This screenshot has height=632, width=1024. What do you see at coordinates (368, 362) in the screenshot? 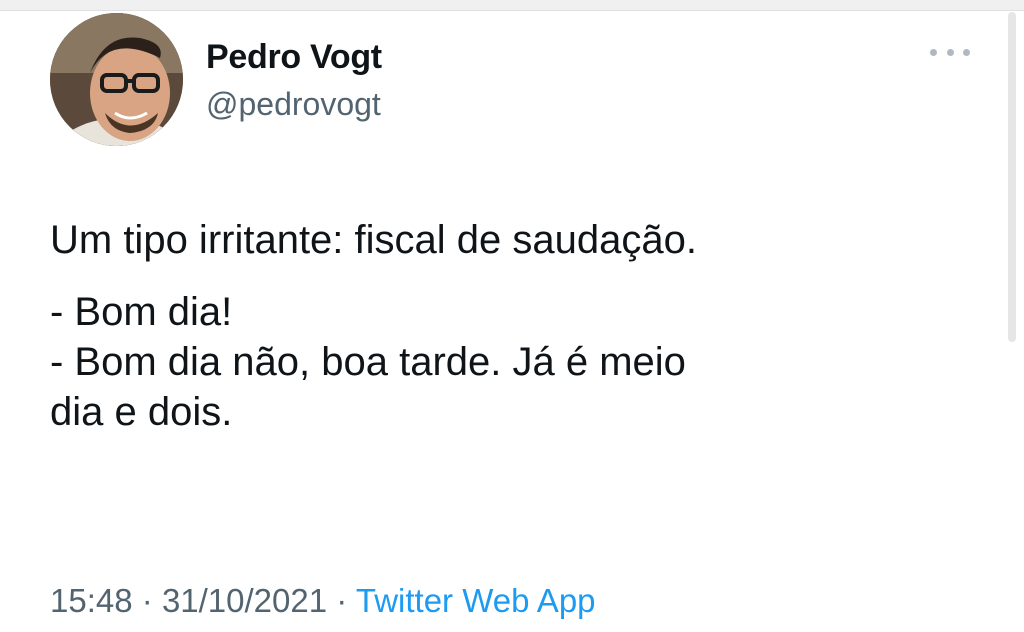
I see `tweet-line: - Bom dia não, boa tarde. Já é meio` at bounding box center [368, 362].